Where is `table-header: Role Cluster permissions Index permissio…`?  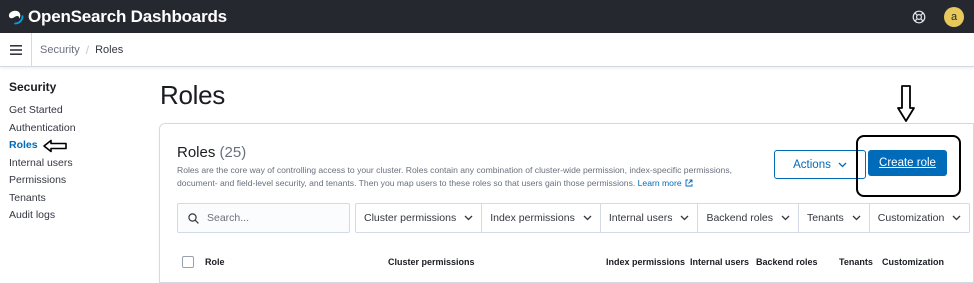 table-header: Role Cluster permissions Index permissio… is located at coordinates (567, 263).